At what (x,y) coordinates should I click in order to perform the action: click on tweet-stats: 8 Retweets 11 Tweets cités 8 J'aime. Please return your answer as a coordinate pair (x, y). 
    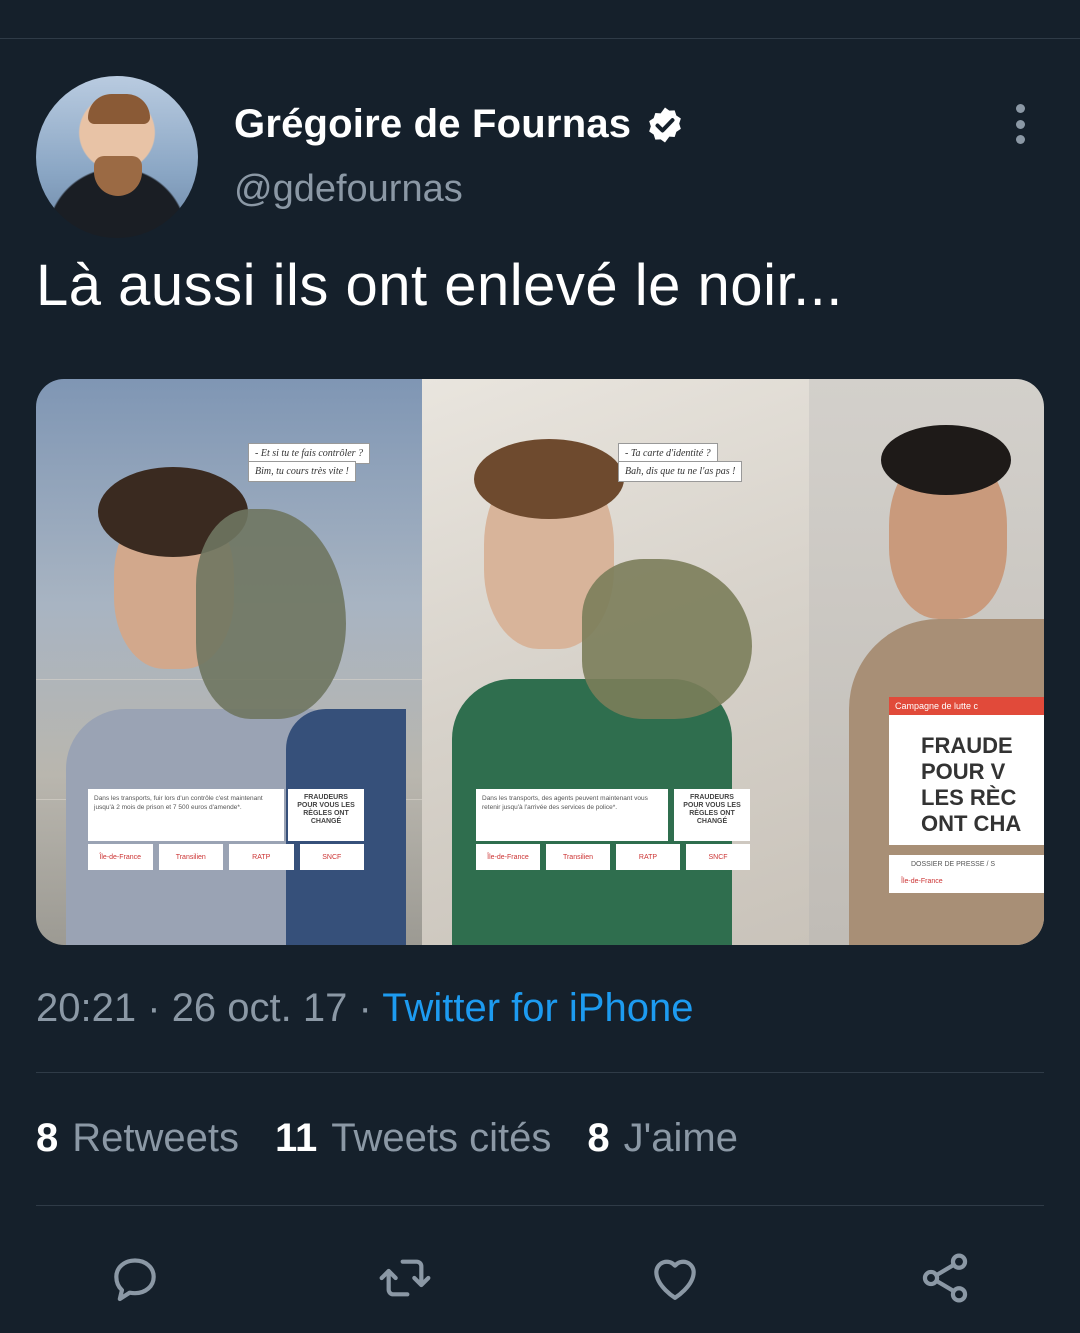
    Looking at the image, I should click on (405, 1138).